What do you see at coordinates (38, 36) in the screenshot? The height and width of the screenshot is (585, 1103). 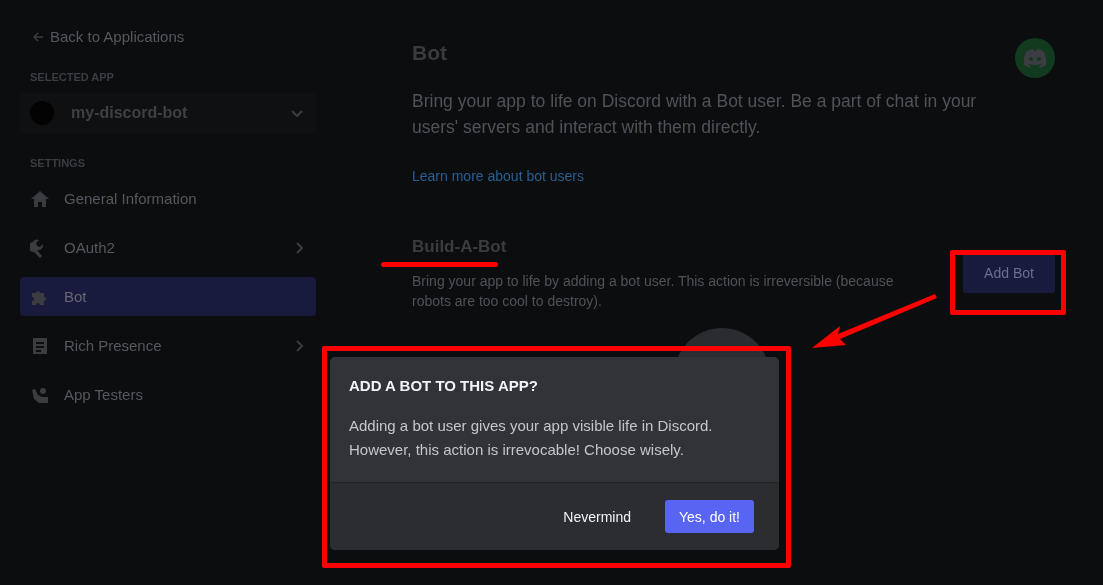 I see `back-arrow-icon` at bounding box center [38, 36].